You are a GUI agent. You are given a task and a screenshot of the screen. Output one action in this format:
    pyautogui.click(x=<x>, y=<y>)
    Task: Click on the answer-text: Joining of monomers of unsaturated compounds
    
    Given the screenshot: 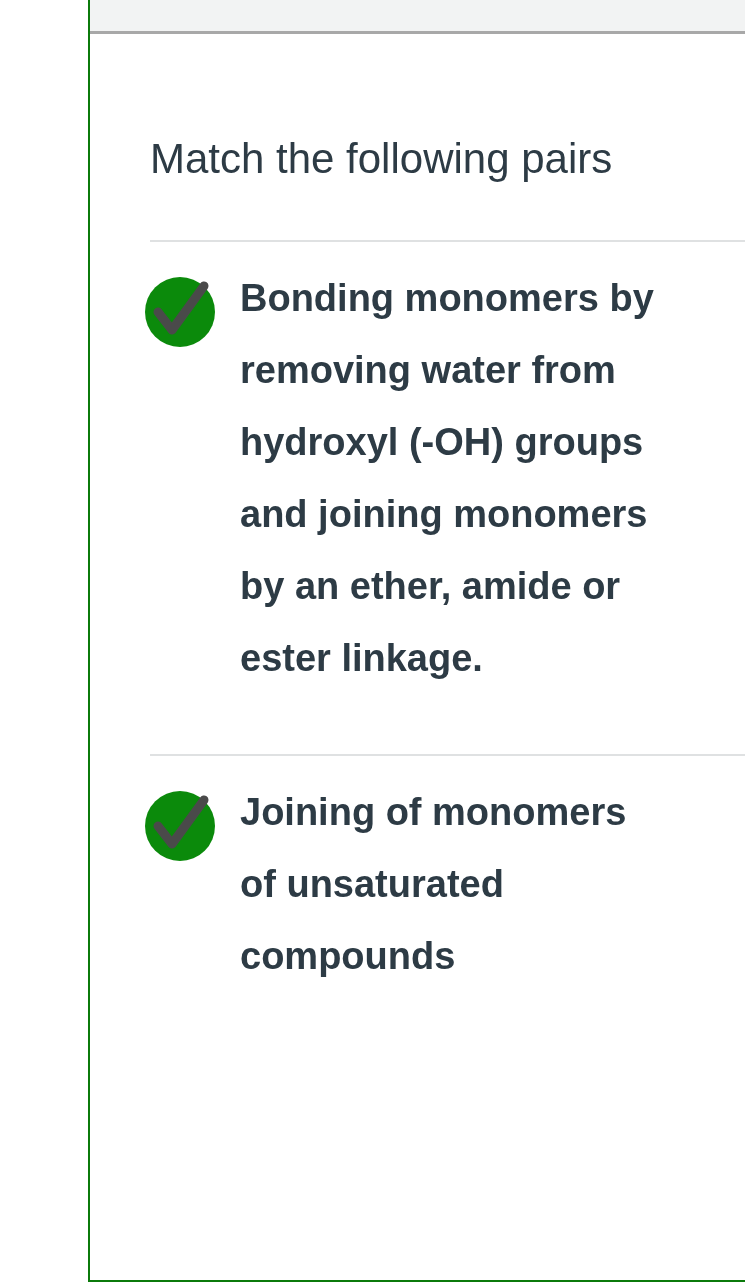 What is the action you would take?
    pyautogui.click(x=434, y=885)
    